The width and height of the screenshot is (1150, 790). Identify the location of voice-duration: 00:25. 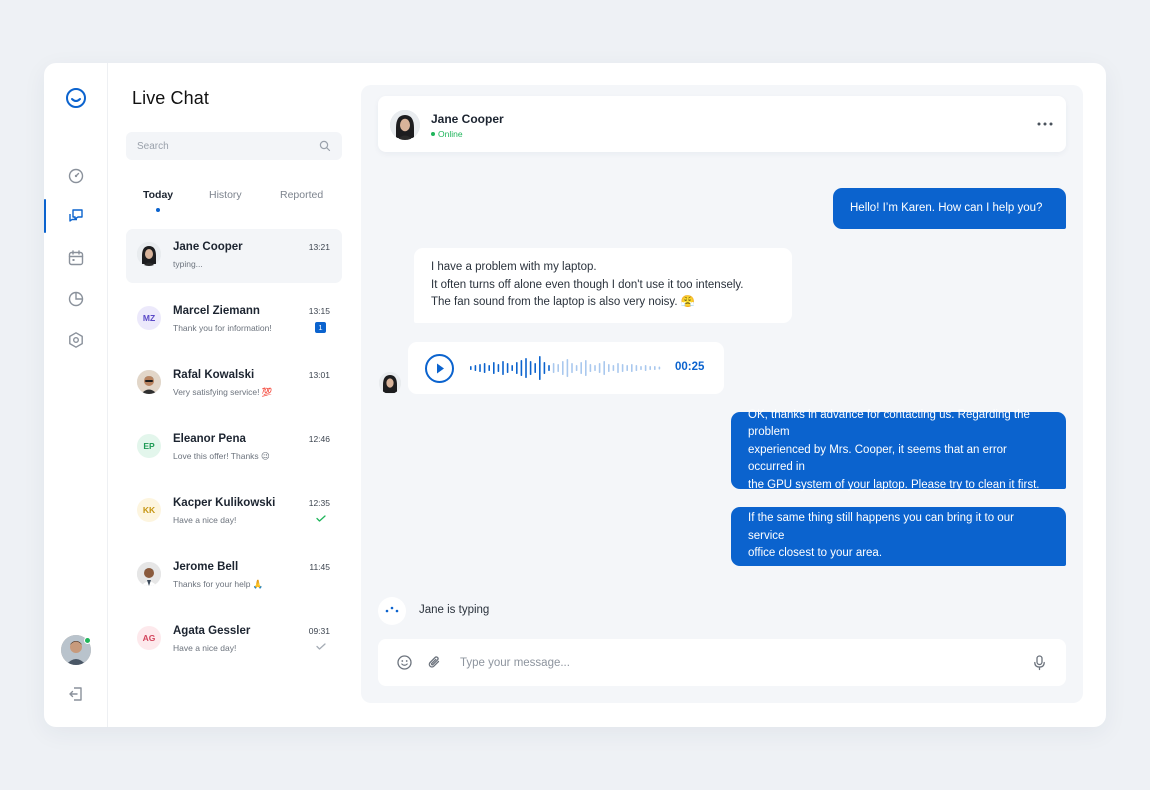
(690, 367).